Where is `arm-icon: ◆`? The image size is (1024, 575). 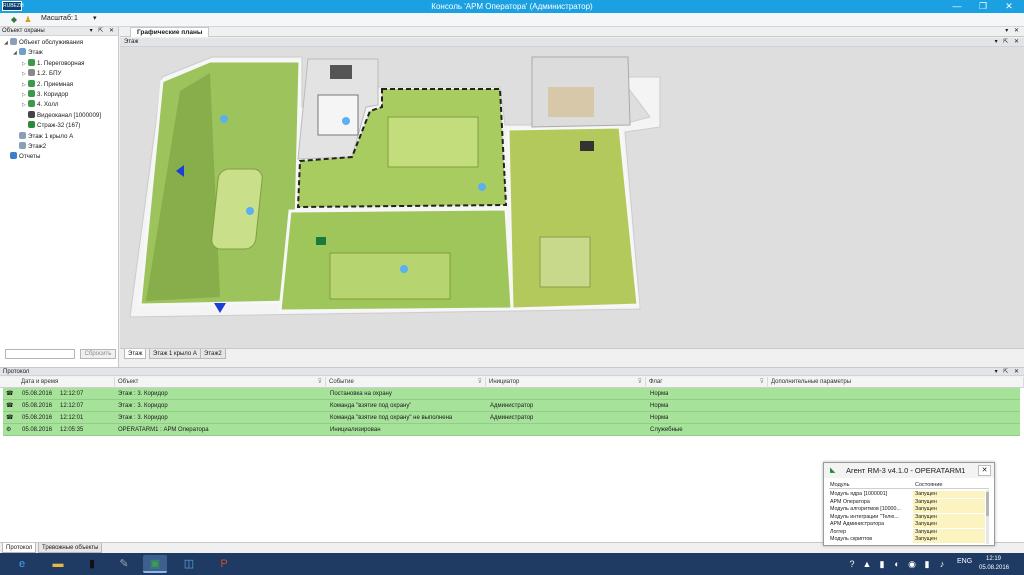 arm-icon: ◆ is located at coordinates (14, 20).